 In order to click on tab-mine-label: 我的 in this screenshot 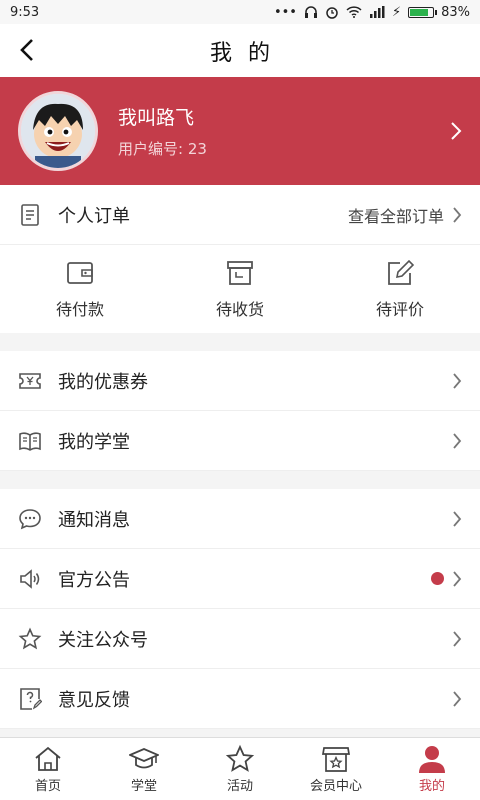, I will do `click(431, 786)`.